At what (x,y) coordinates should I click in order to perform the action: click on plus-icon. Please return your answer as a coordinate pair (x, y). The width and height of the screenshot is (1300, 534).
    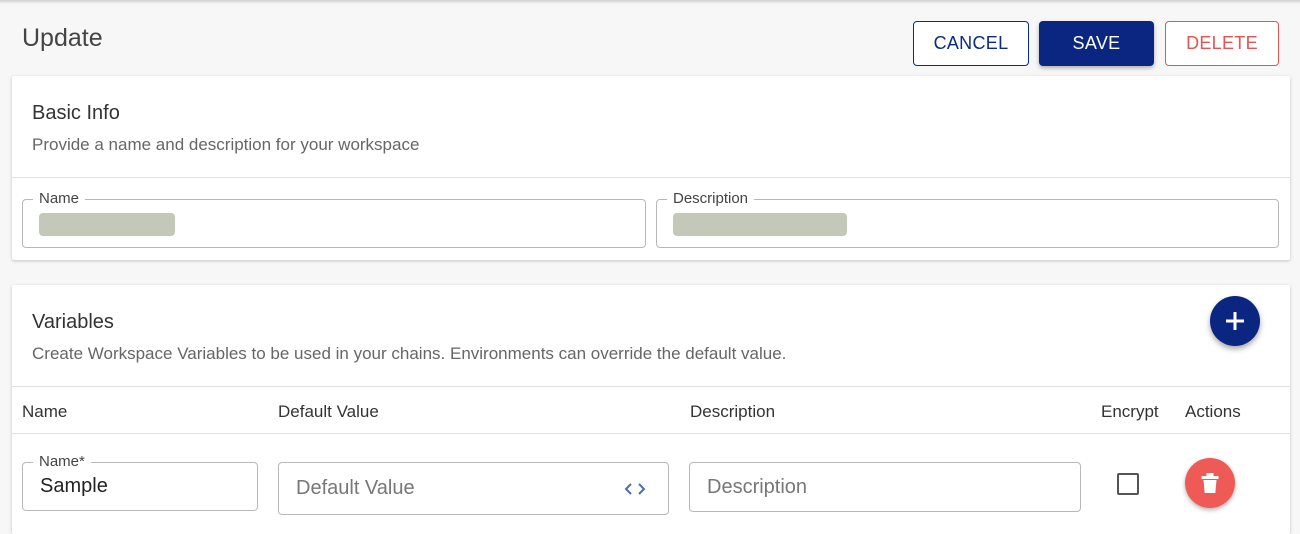
    Looking at the image, I should click on (1235, 321).